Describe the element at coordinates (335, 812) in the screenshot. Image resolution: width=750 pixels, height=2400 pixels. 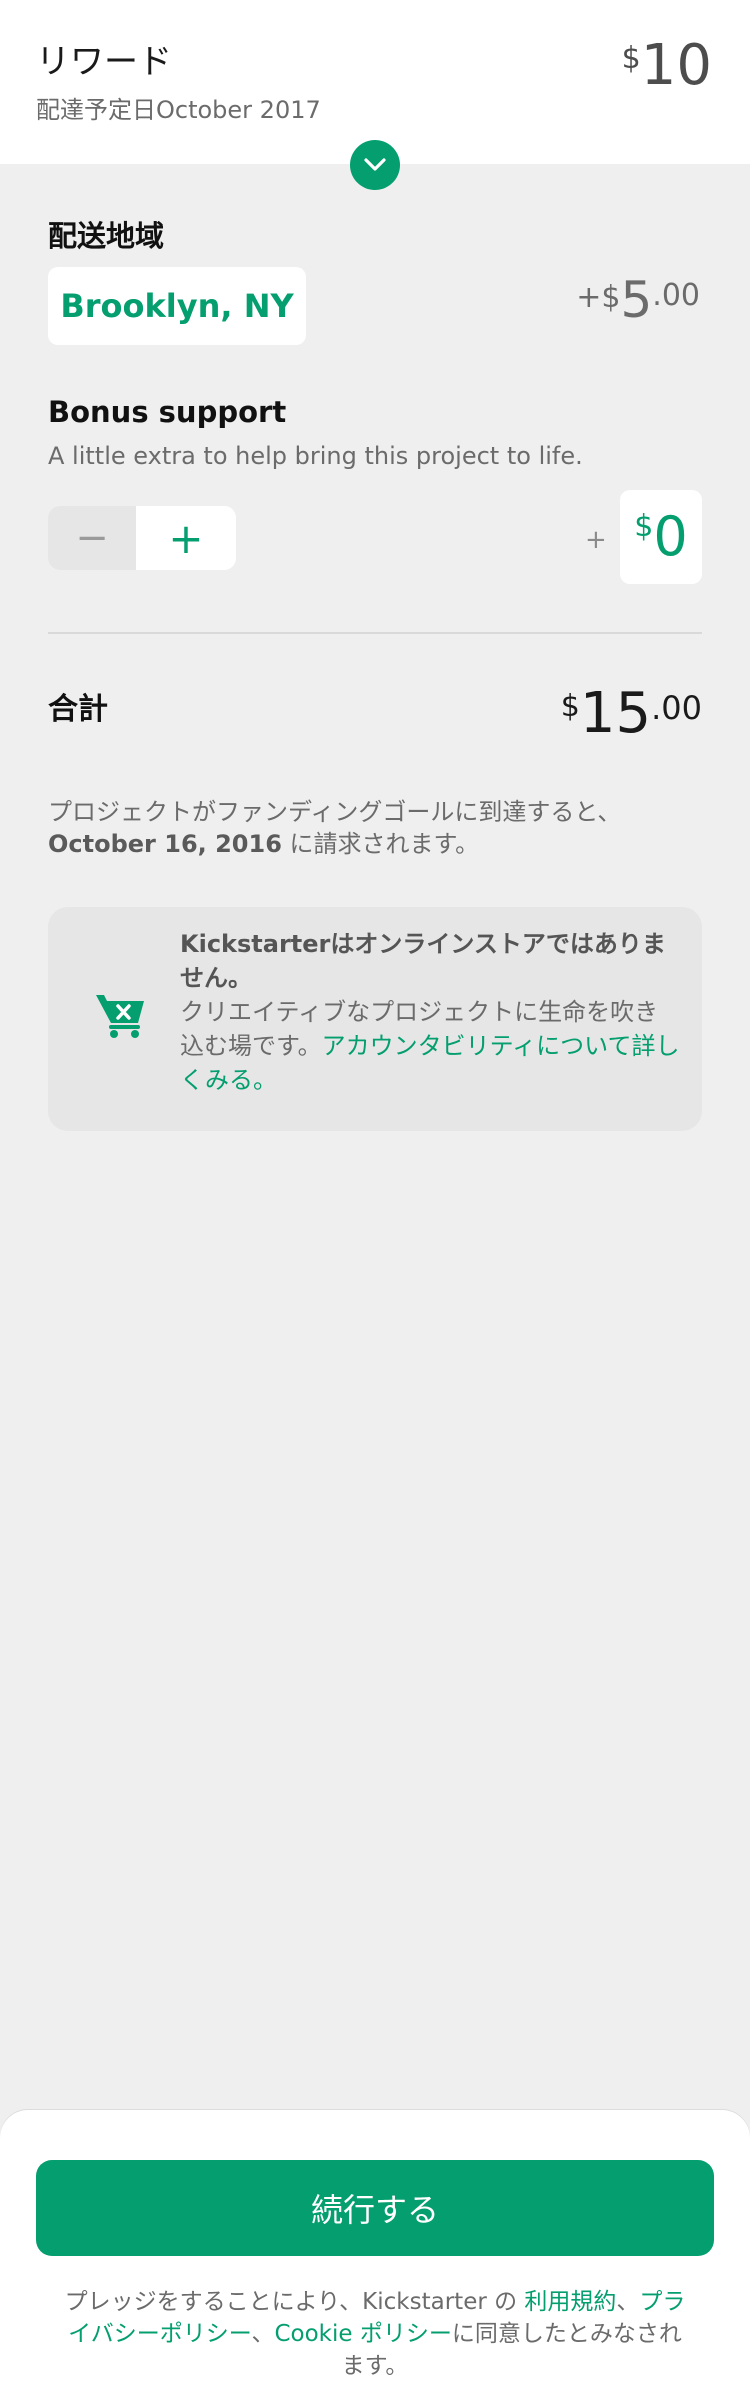
I see `charge-note-before: プロジェクトがファンディングゴールに到達すると、` at that location.